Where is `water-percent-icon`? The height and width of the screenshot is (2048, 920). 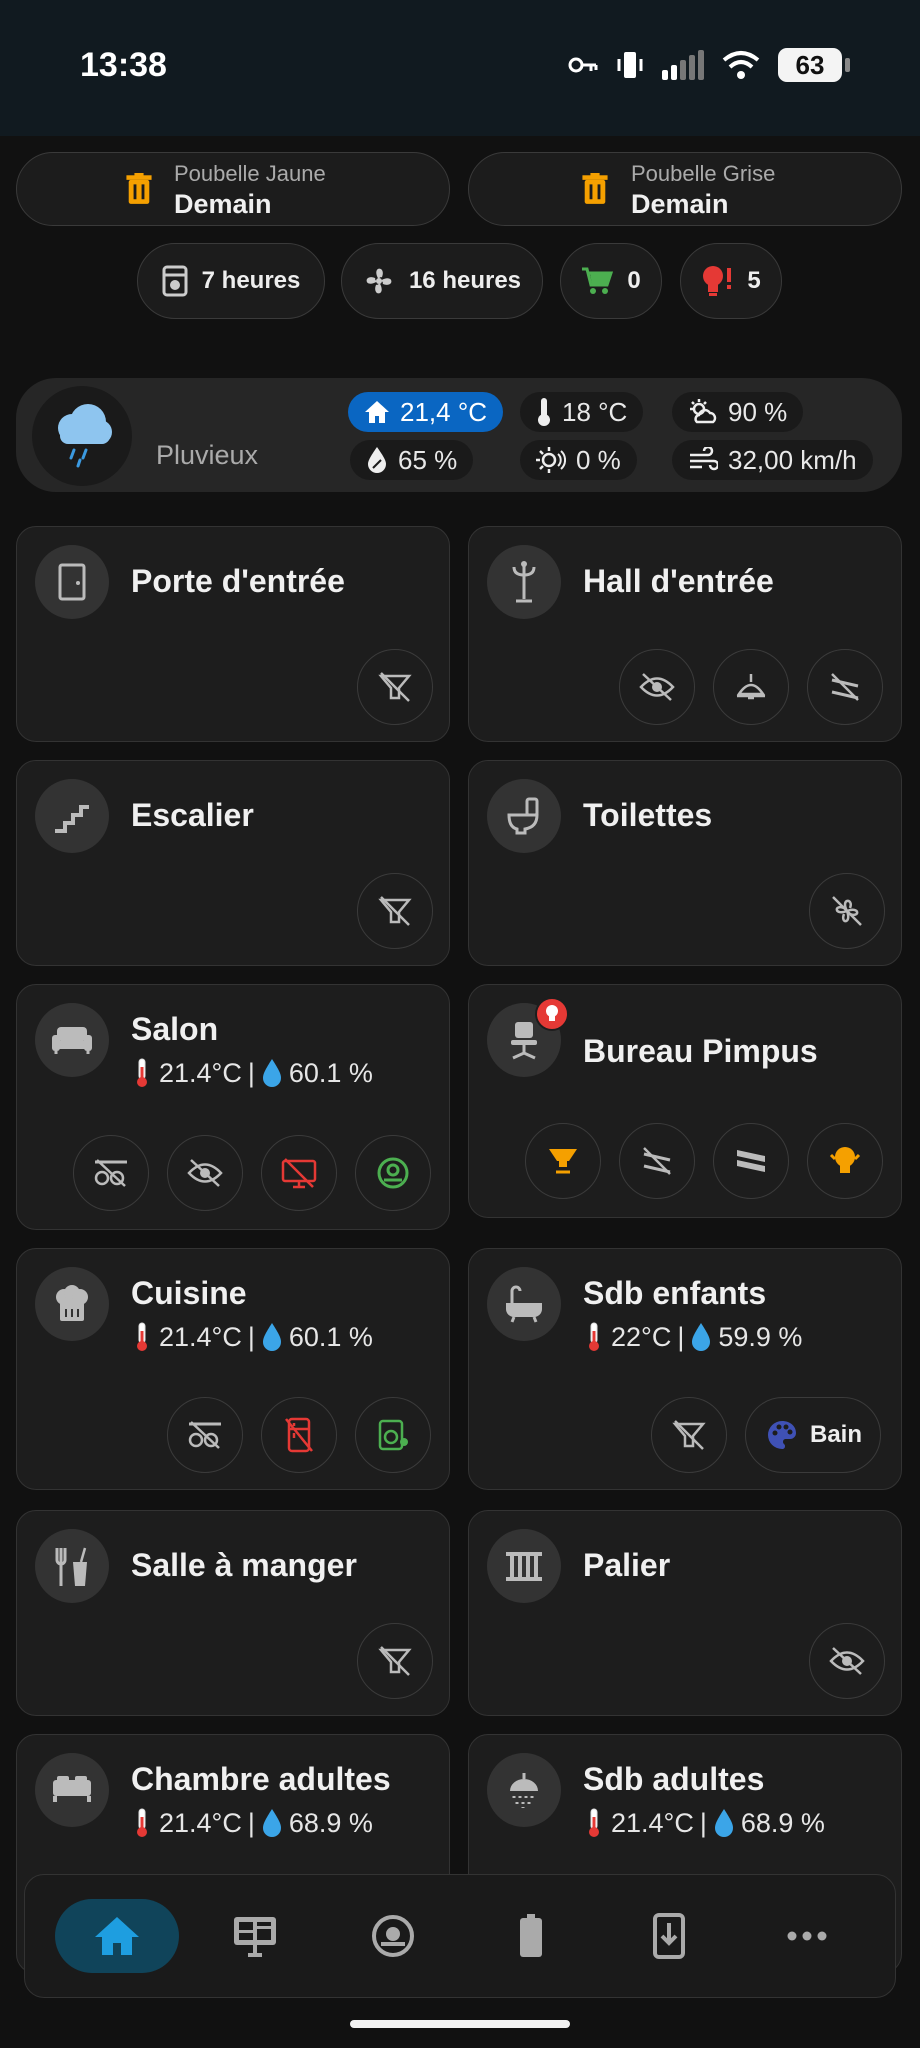 water-percent-icon is located at coordinates (377, 460).